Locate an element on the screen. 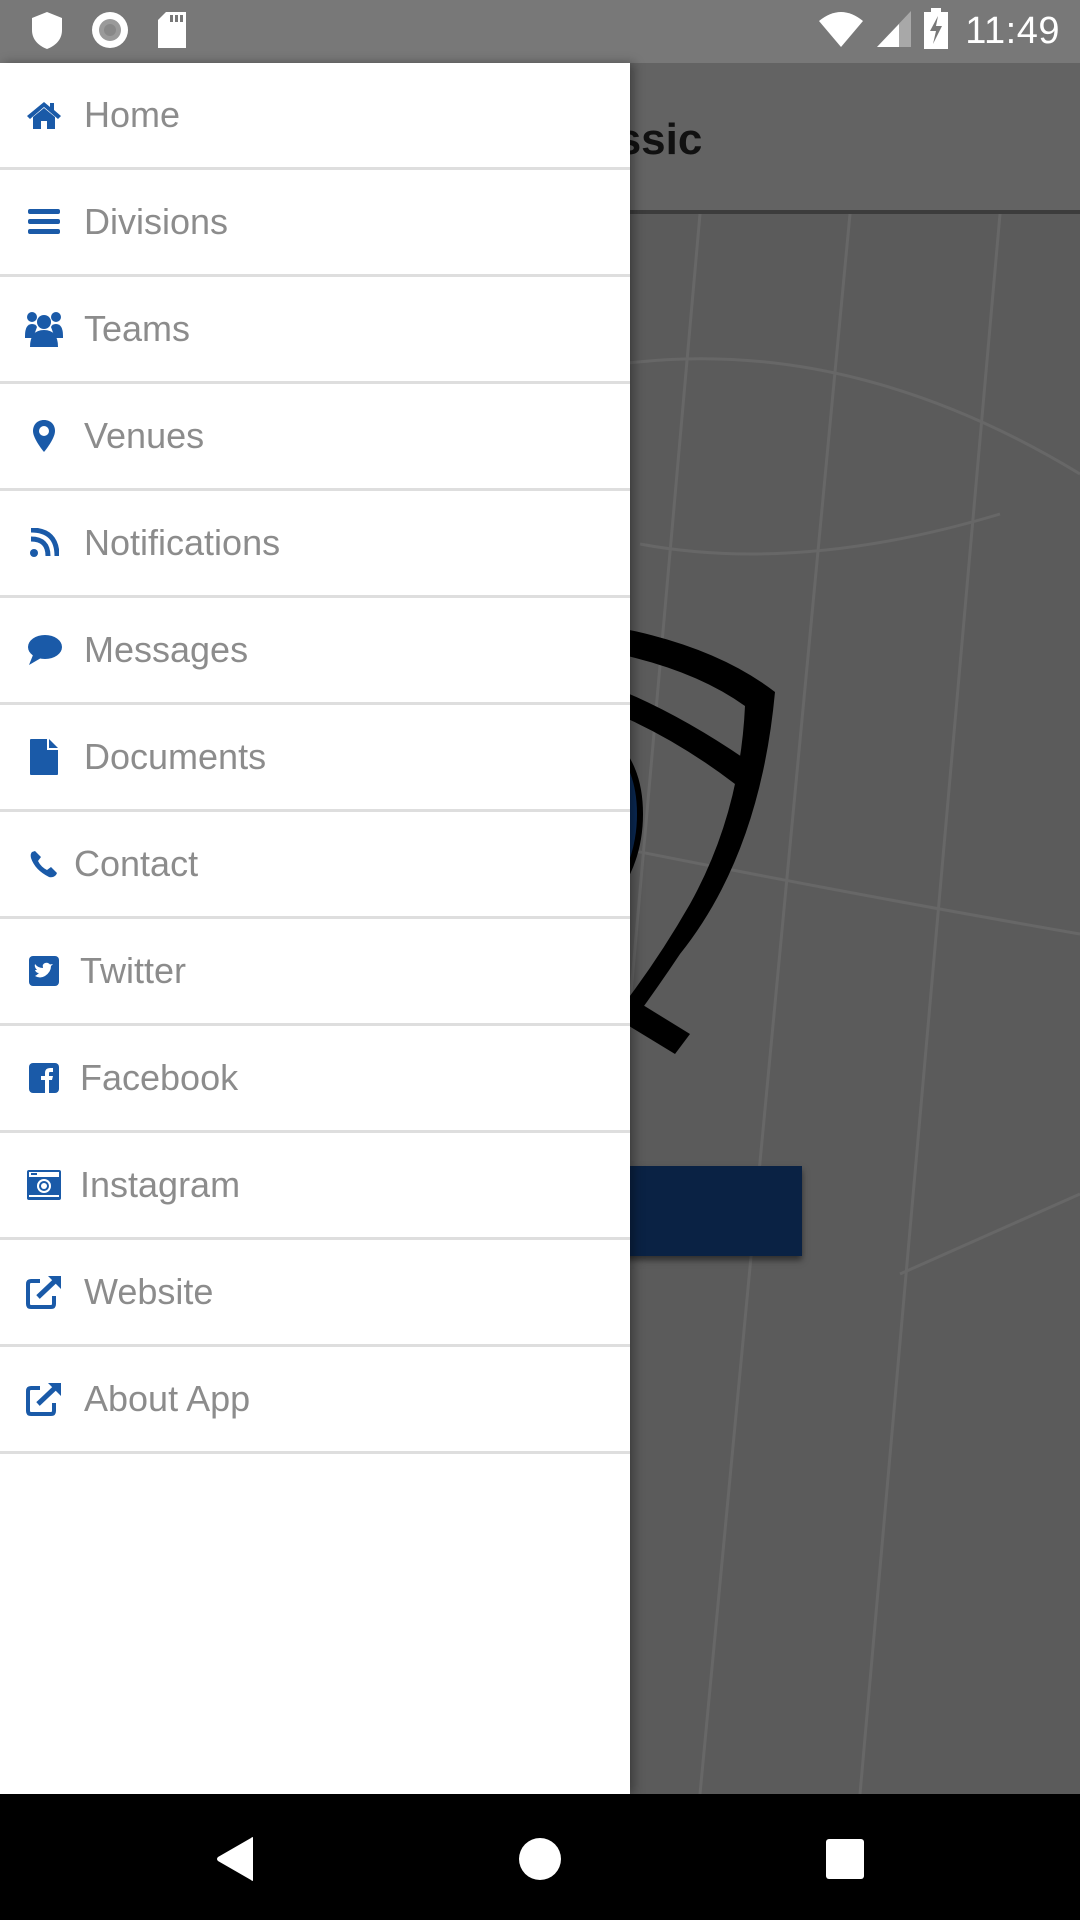 The height and width of the screenshot is (1920, 1080). rss-icon is located at coordinates (44, 543).